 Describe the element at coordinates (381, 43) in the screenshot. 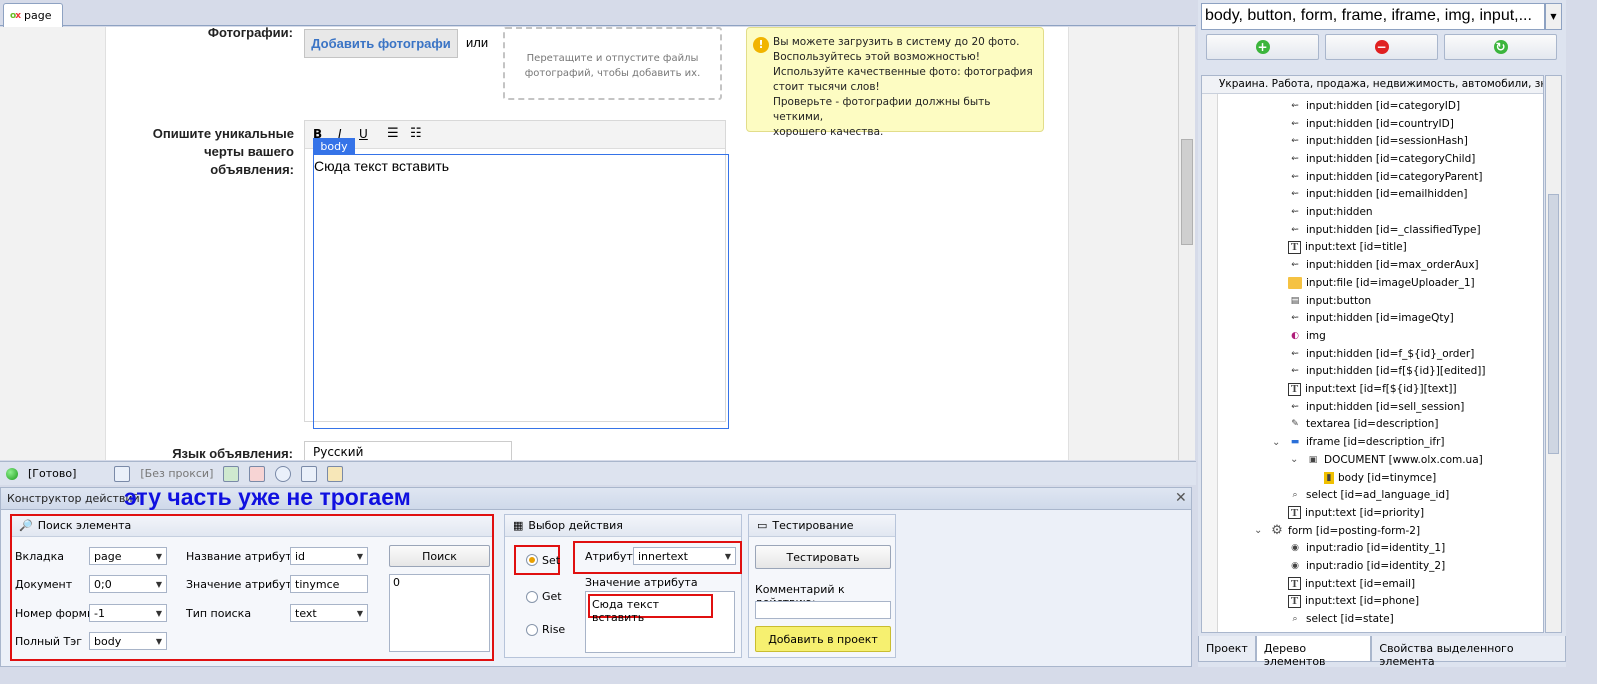

I see `add-photo-button: Добавить фотографи` at that location.